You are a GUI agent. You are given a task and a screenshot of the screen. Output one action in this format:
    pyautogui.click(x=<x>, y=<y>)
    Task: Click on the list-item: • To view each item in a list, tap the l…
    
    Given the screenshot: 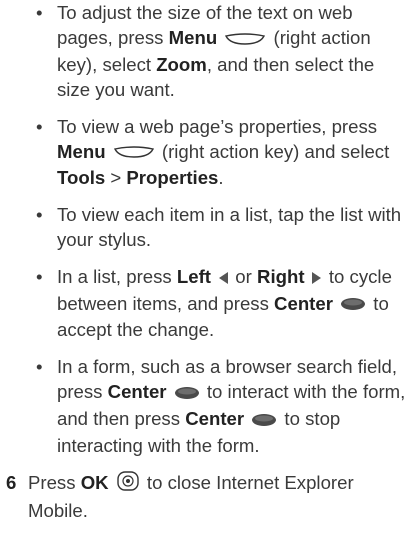 What is the action you would take?
    pyautogui.click(x=206, y=227)
    